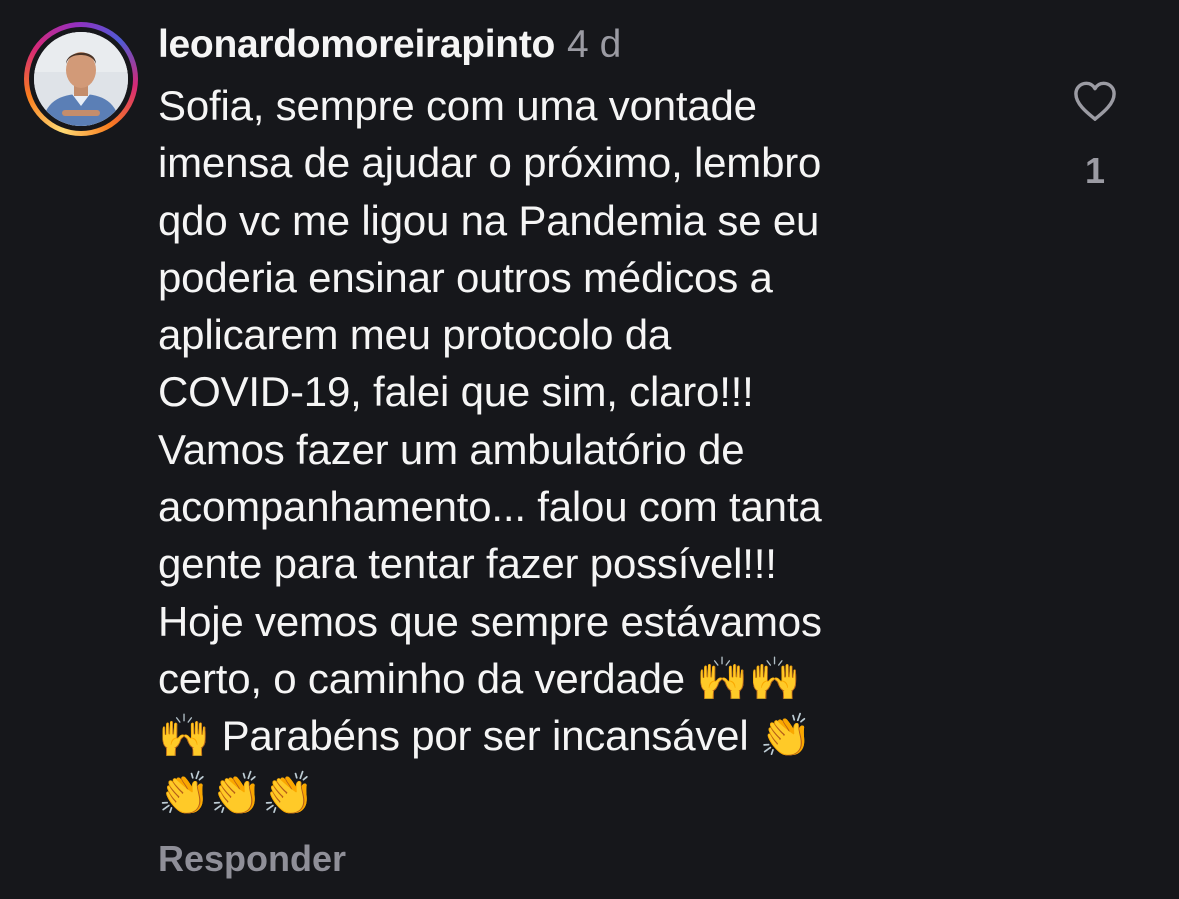 The width and height of the screenshot is (1179, 899). I want to click on reply-button: Responder, so click(252, 859).